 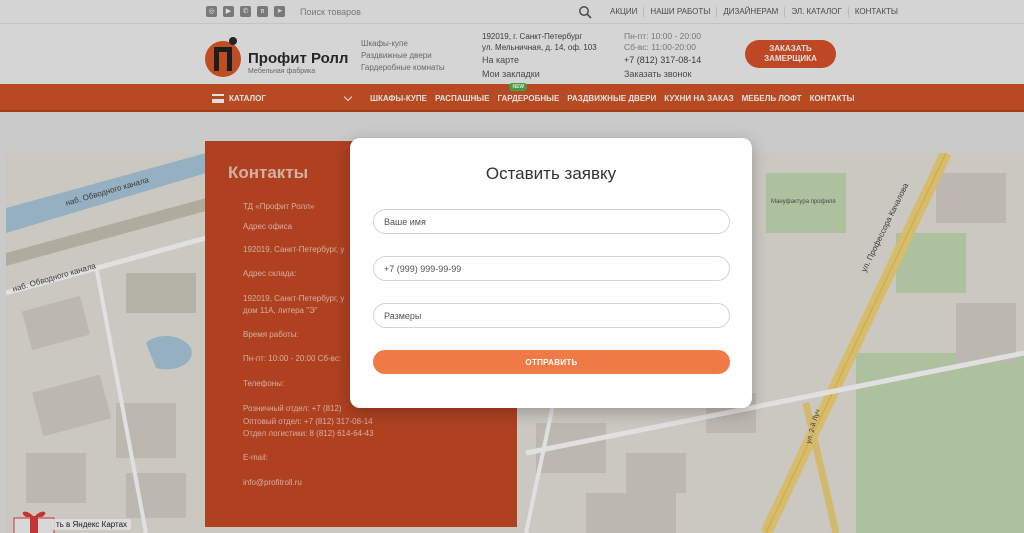 What do you see at coordinates (551, 221) in the screenshot?
I see `name-input` at bounding box center [551, 221].